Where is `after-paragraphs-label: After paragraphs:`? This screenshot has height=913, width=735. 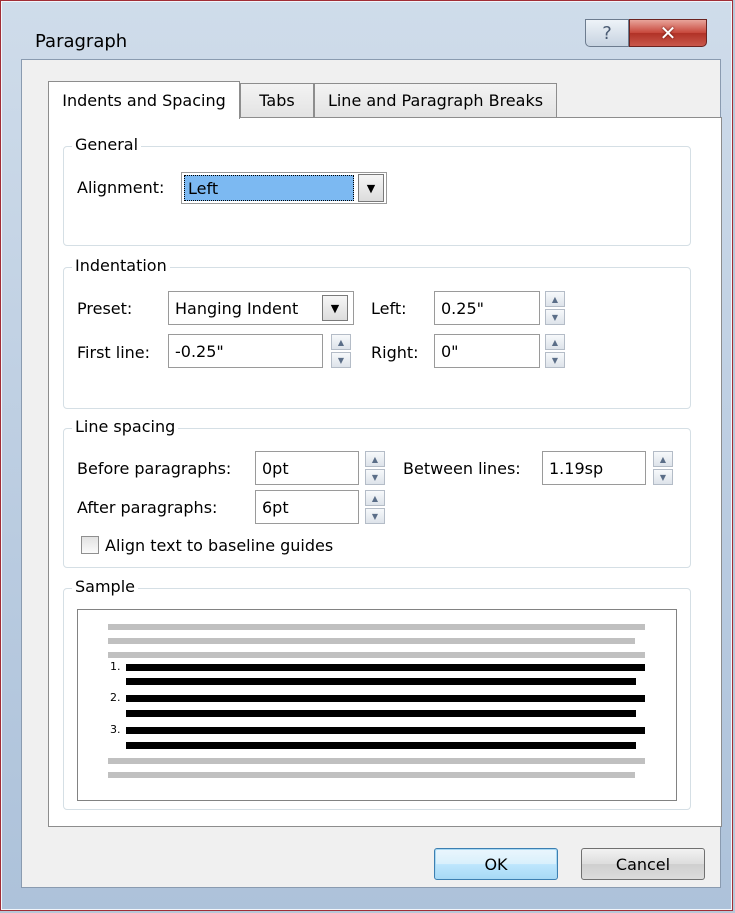 after-paragraphs-label: After paragraphs: is located at coordinates (147, 507).